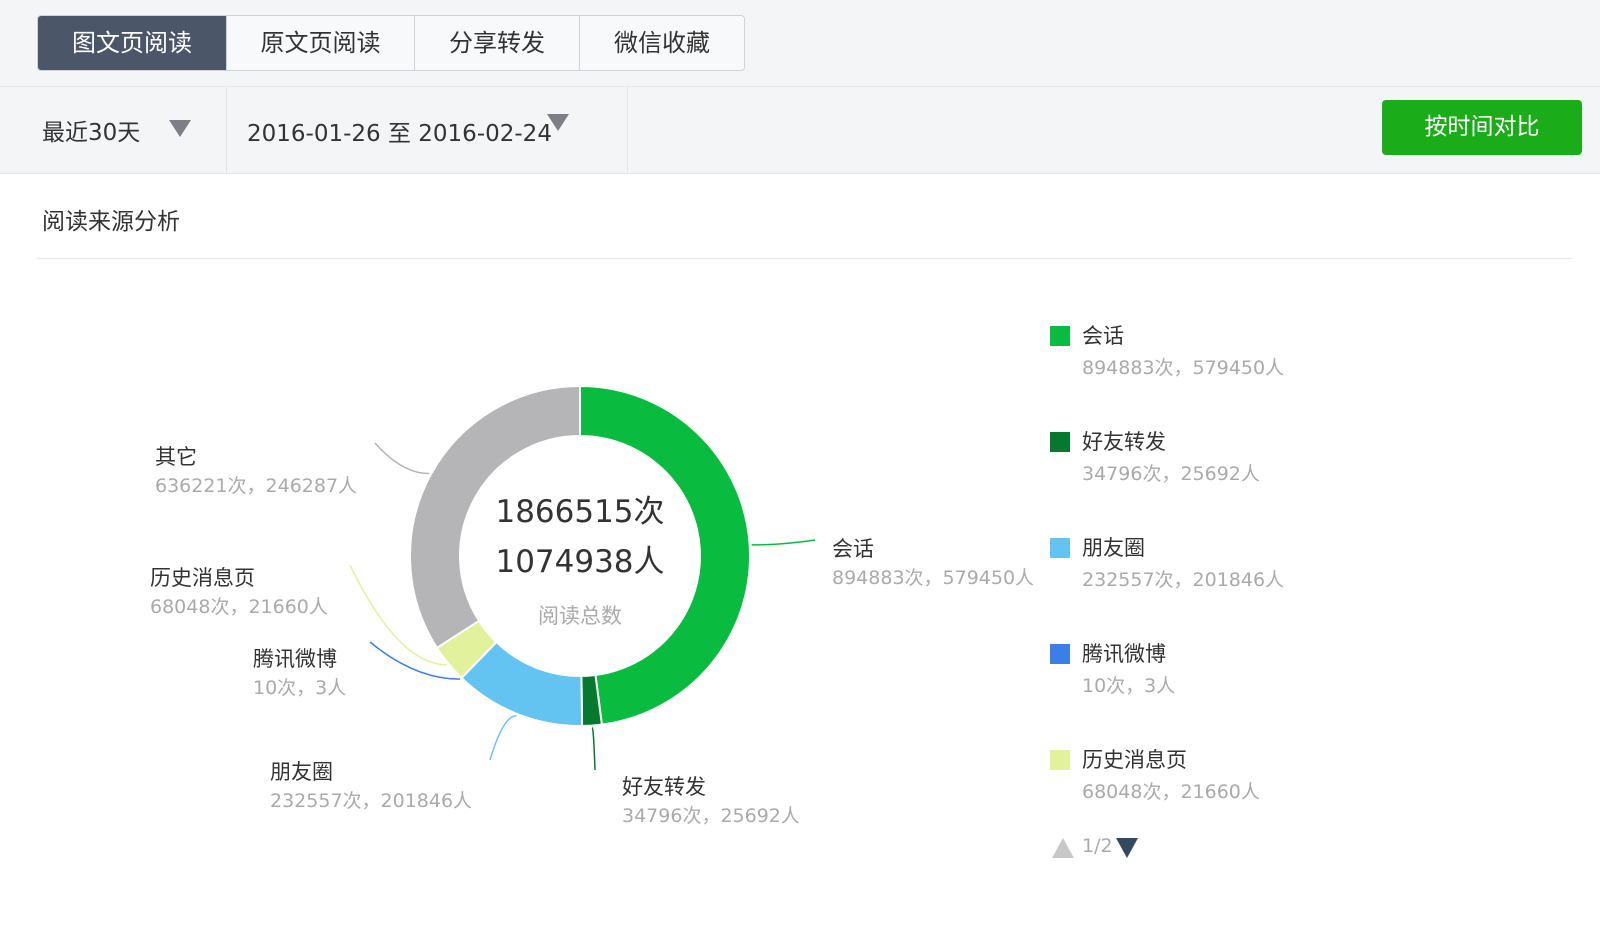  I want to click on center-label: 阅读总数, so click(580, 616).